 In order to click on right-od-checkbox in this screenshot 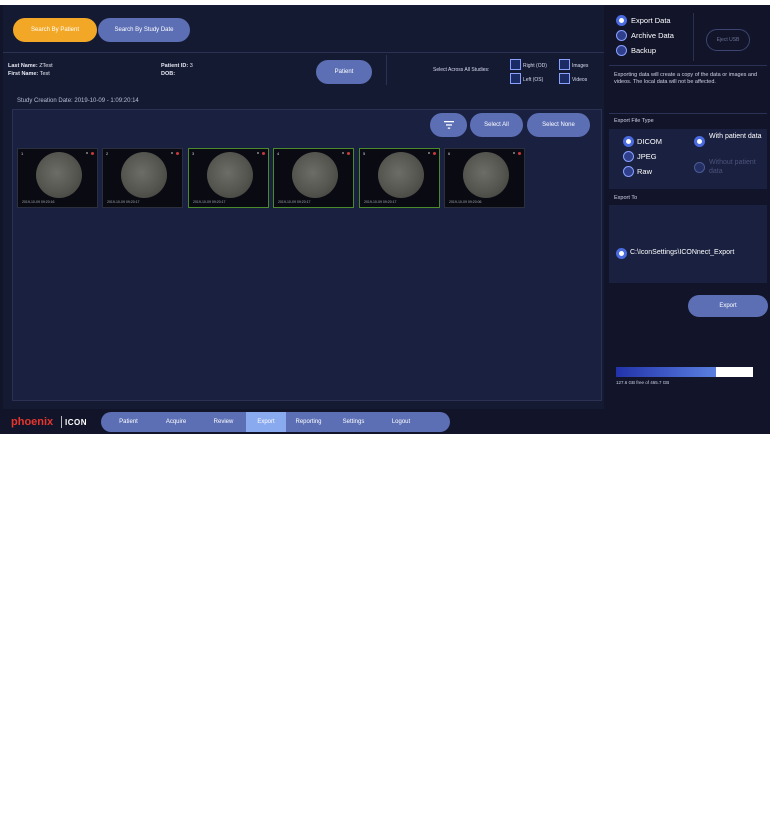, I will do `click(515, 64)`.